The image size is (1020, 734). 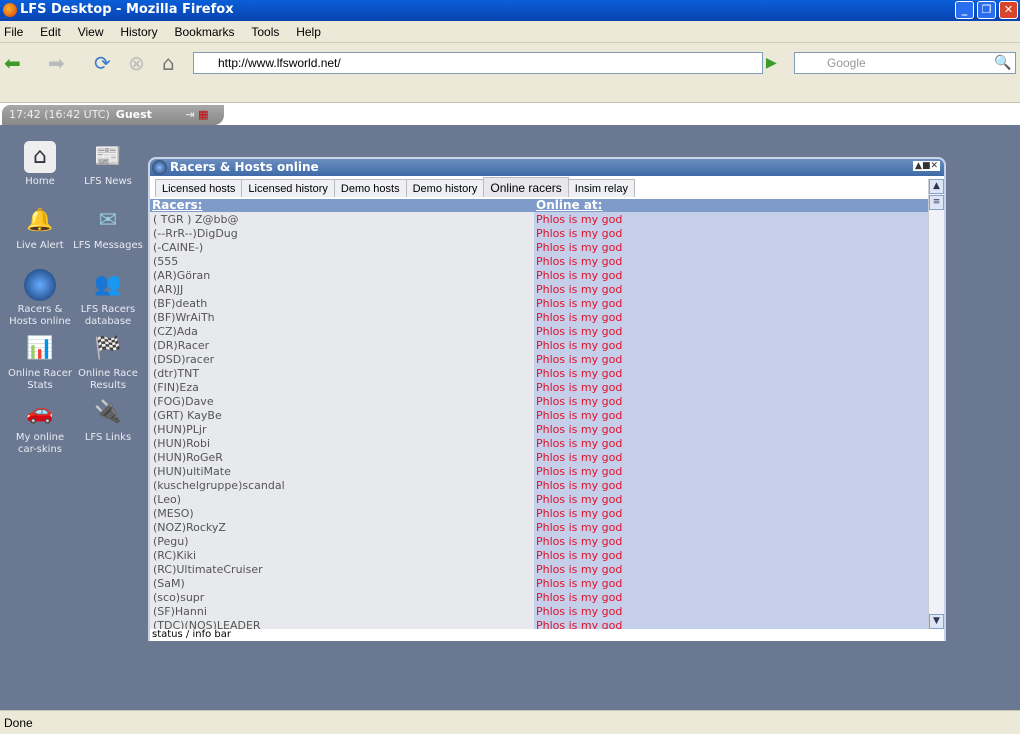 What do you see at coordinates (986, 10) in the screenshot?
I see `maximize-button: ❐` at bounding box center [986, 10].